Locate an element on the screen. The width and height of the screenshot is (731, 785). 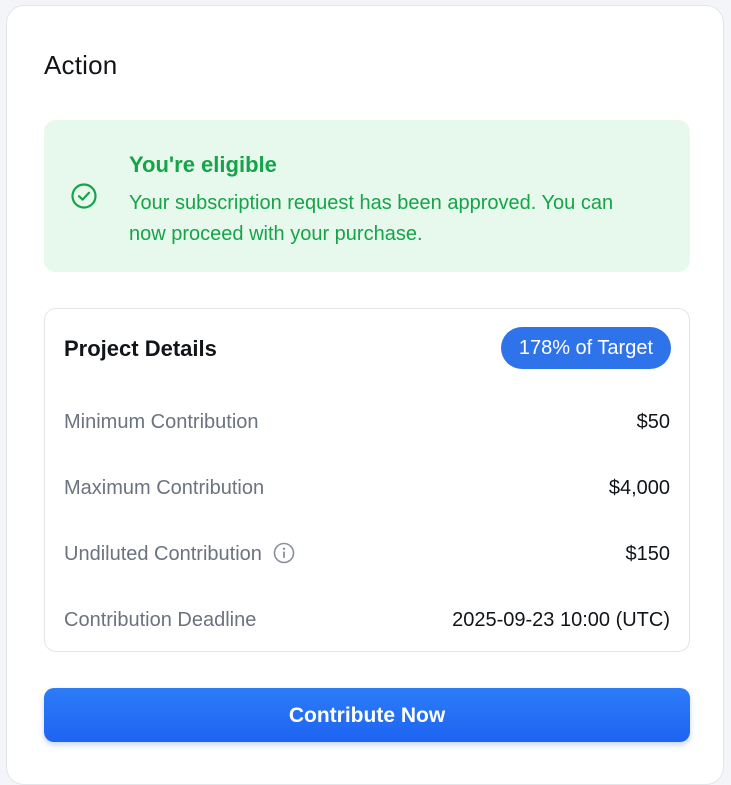
info-icon is located at coordinates (284, 553).